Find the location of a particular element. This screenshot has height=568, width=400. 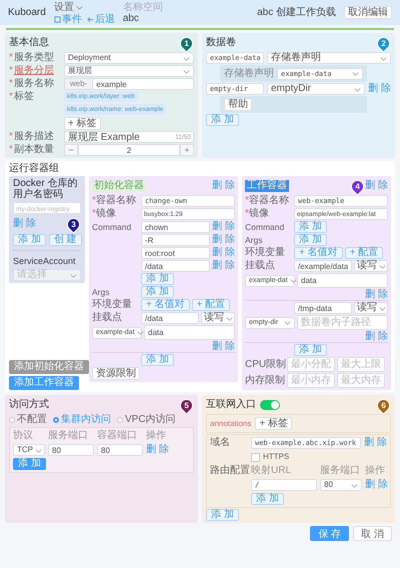

page-title: abc 创建工作负载 is located at coordinates (296, 12).